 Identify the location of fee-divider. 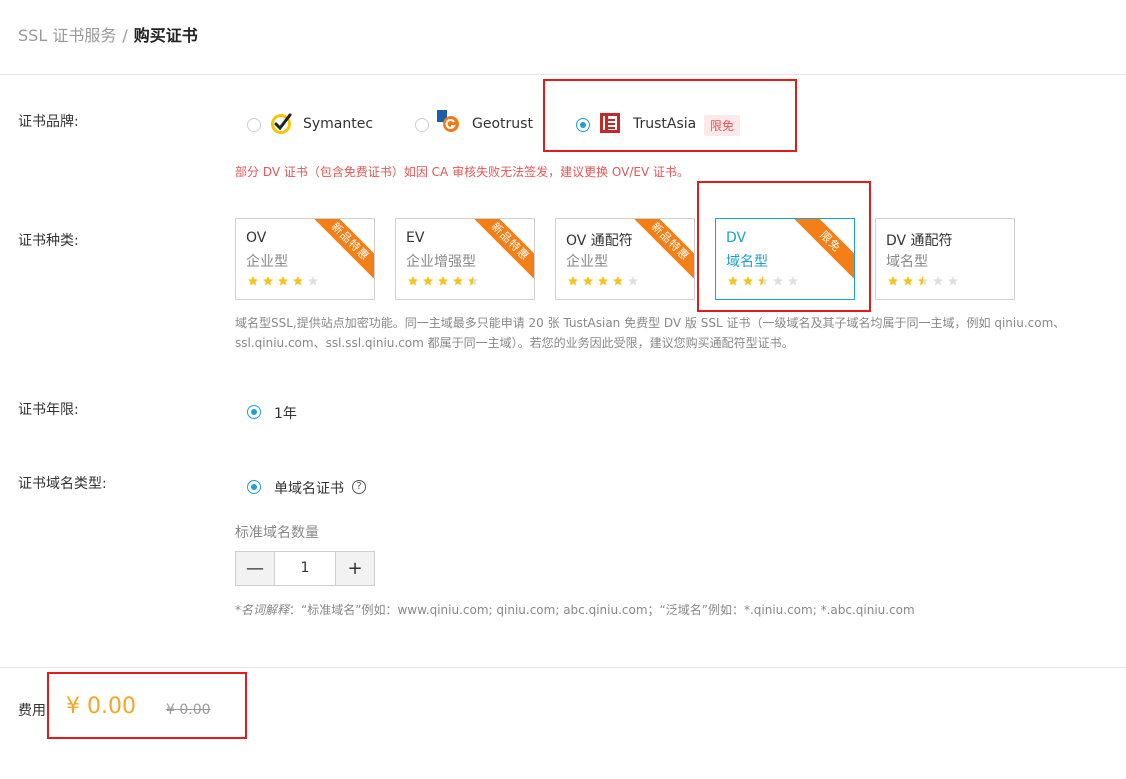
(563, 667).